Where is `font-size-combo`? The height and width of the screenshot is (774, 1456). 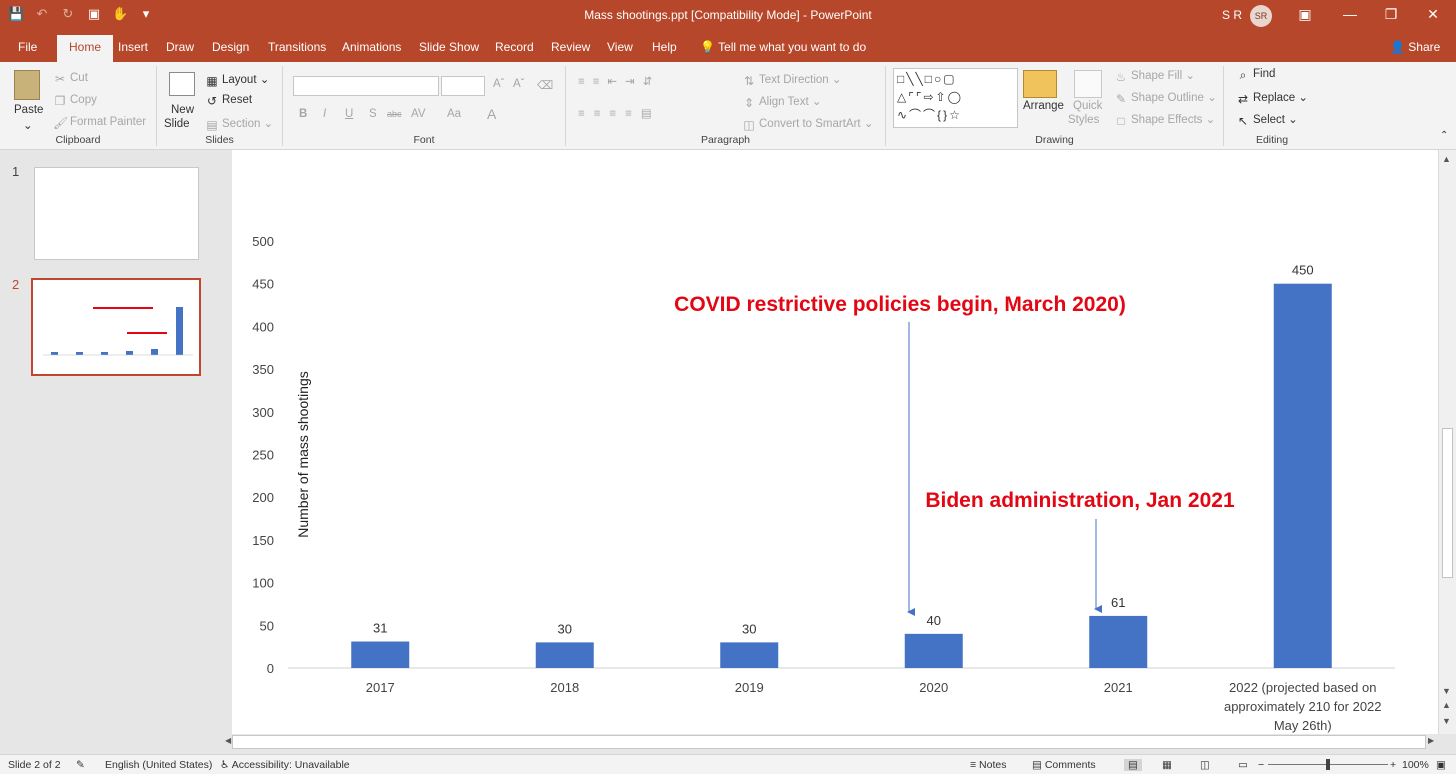
font-size-combo is located at coordinates (463, 86).